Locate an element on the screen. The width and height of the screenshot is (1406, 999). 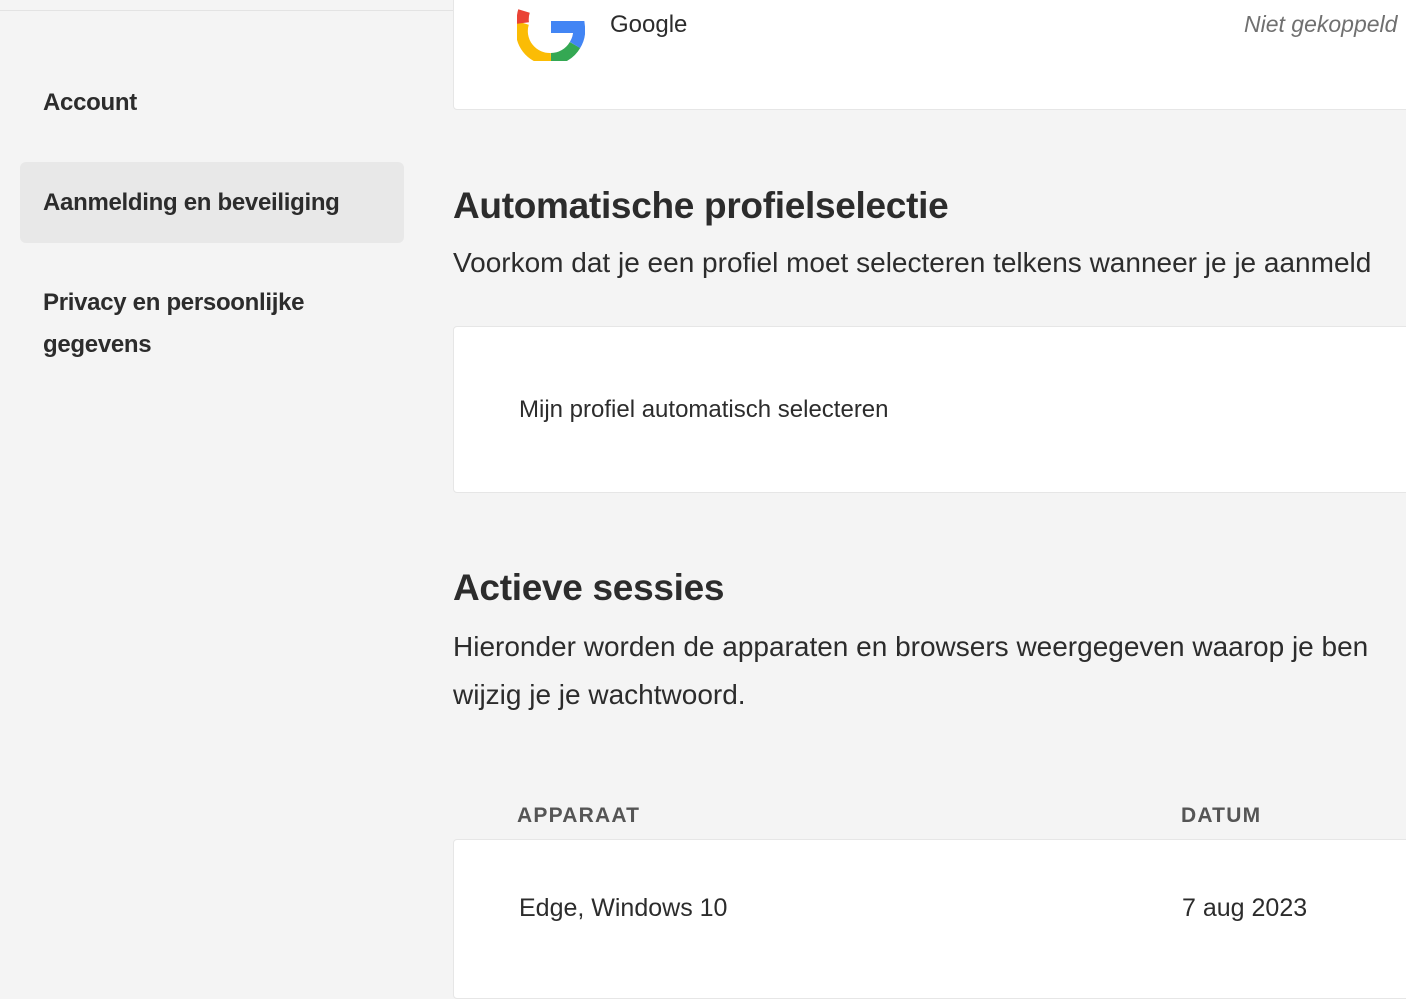
google-logo-icon is located at coordinates (551, 35).